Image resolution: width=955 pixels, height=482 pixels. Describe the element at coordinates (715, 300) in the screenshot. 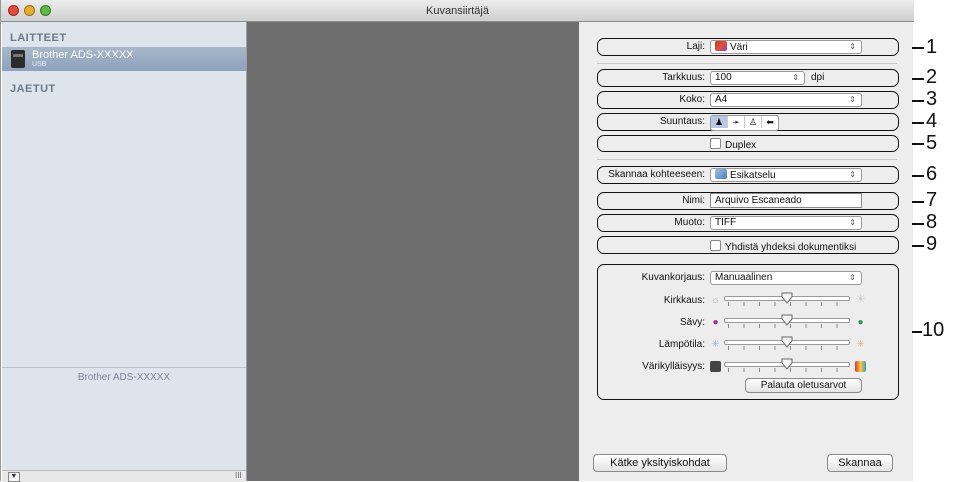

I see `brightness-low-icon: ☼` at that location.